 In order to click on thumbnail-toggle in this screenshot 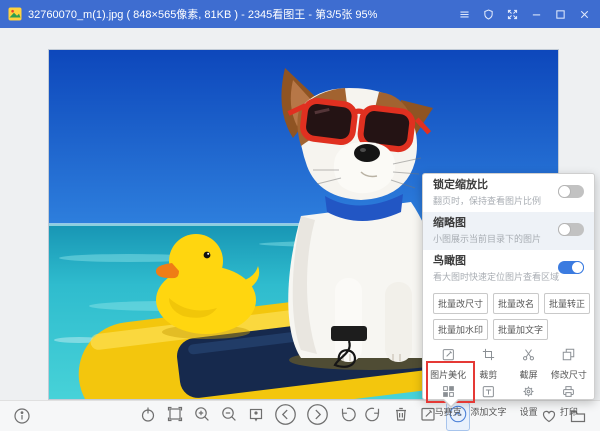, I will do `click(571, 229)`.